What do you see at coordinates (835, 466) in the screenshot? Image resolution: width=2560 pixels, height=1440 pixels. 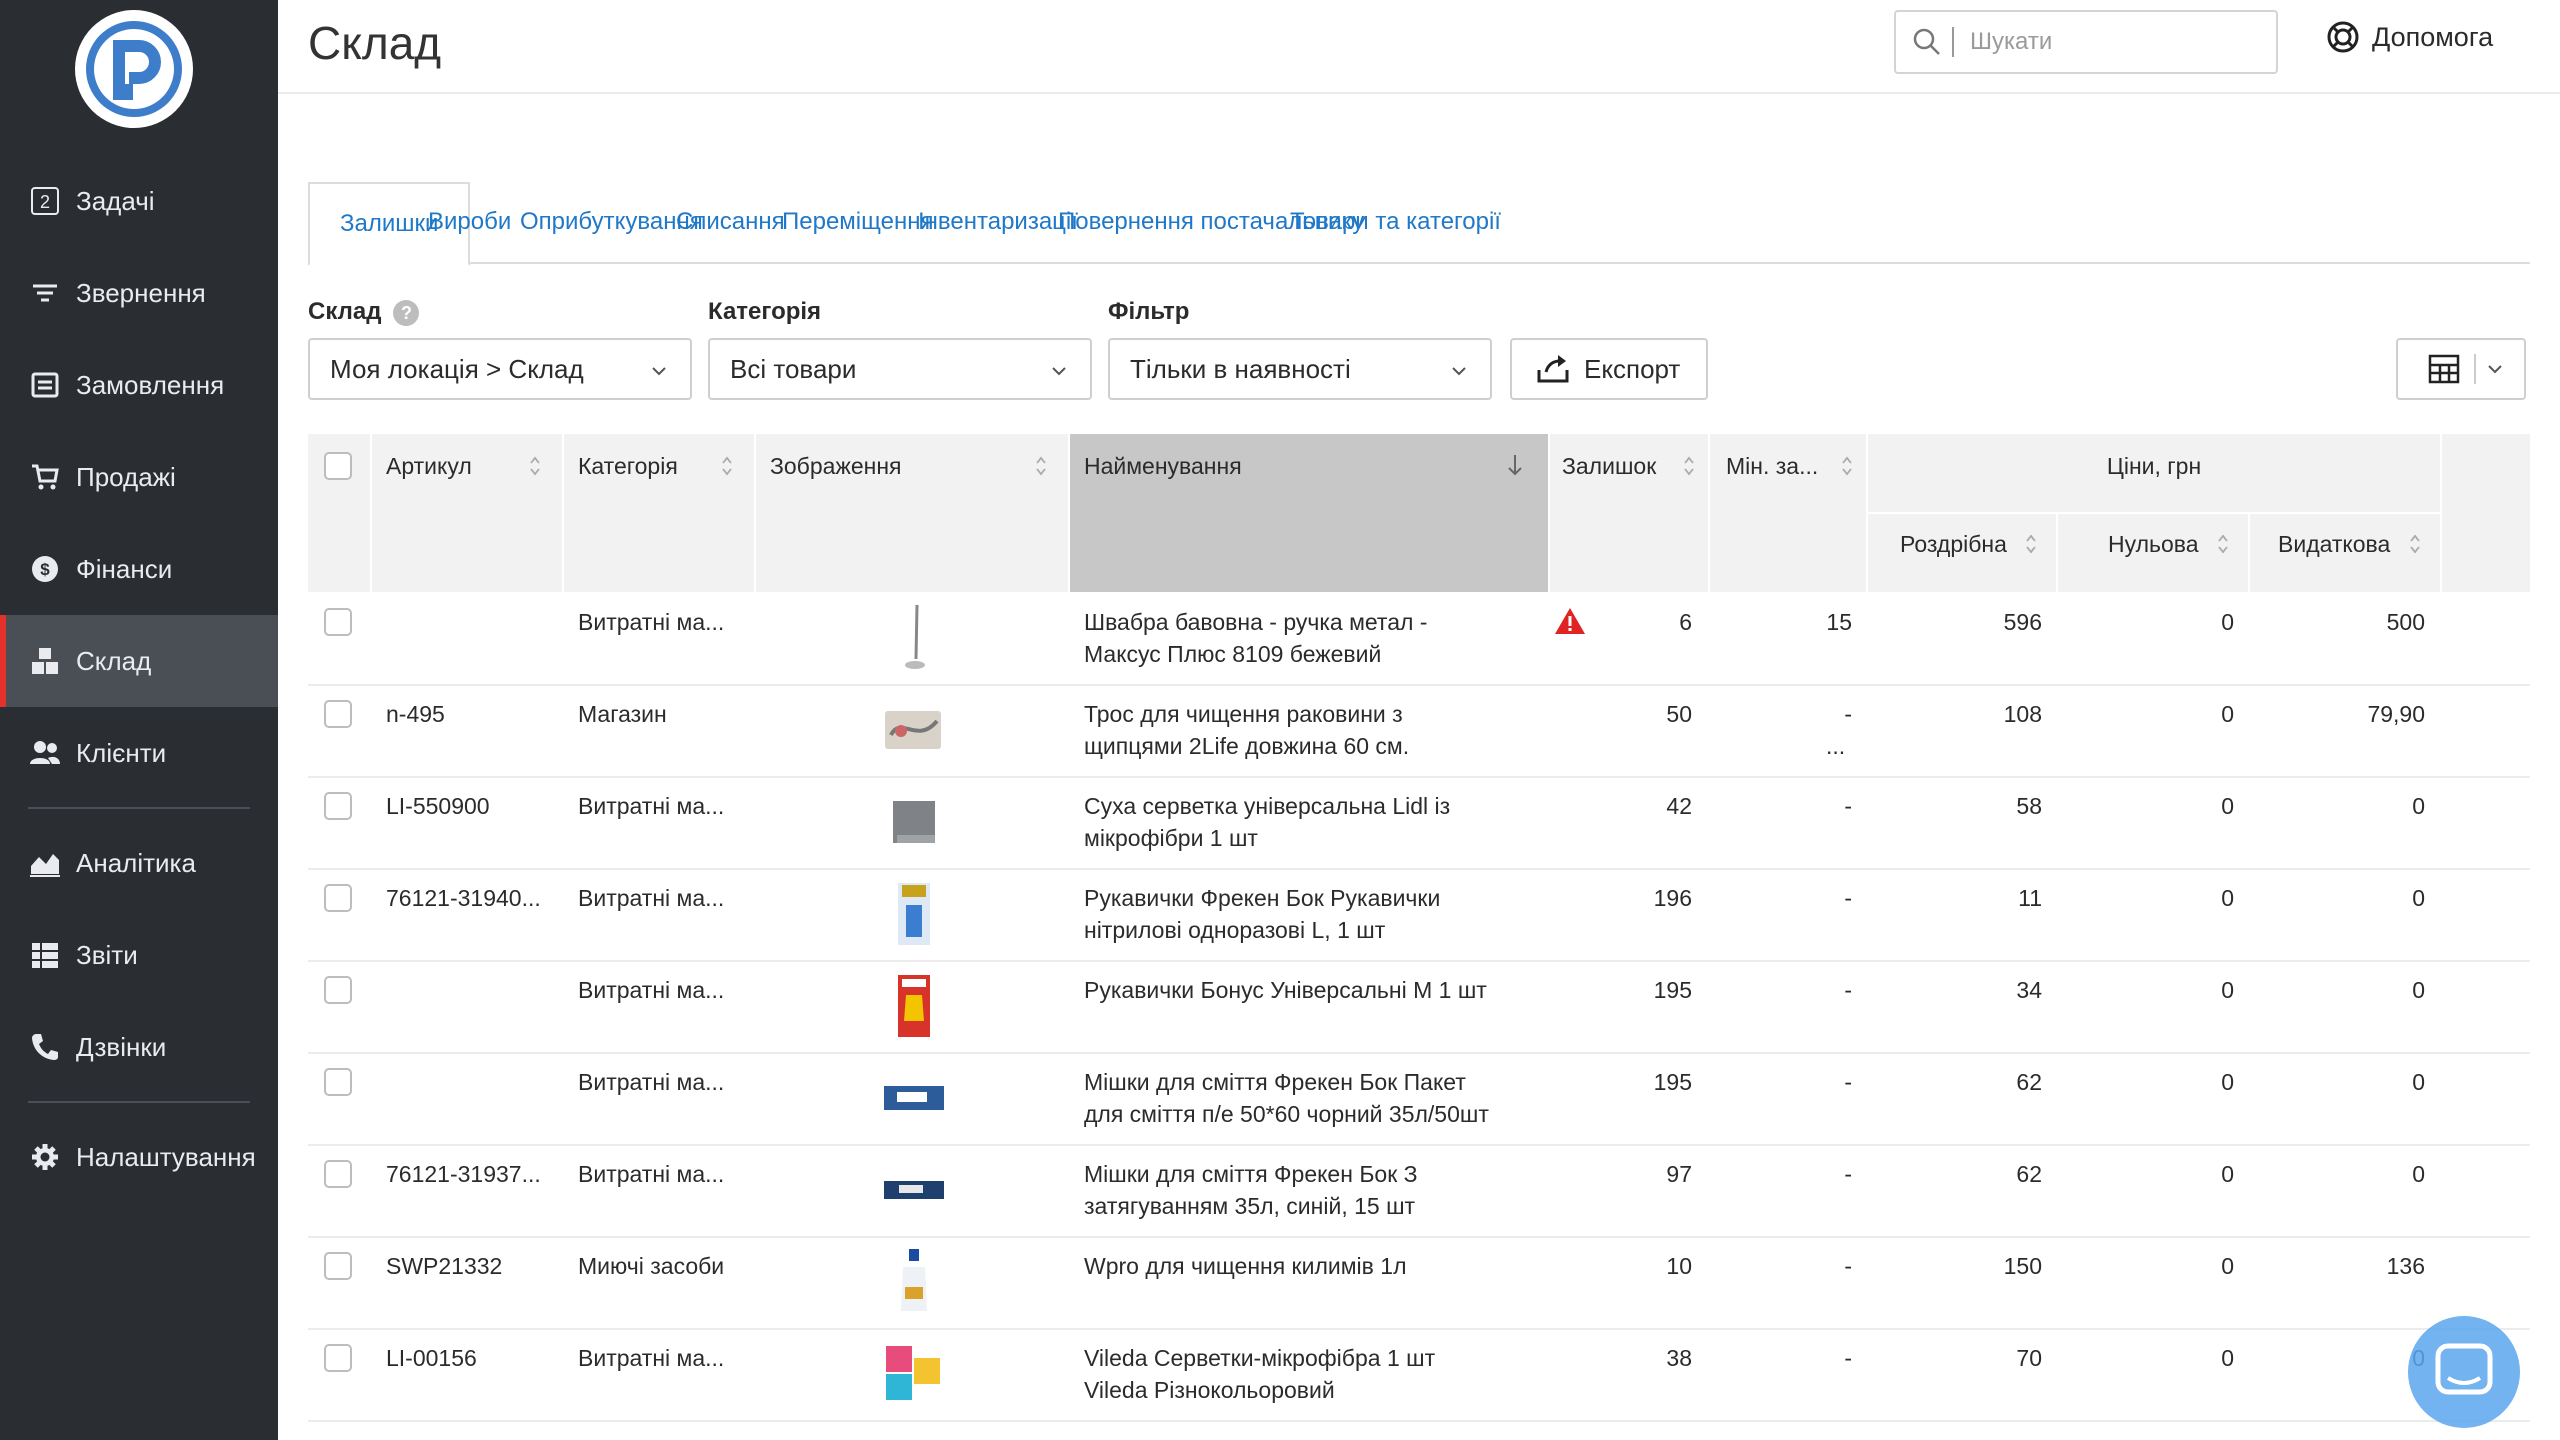 I see `column-header-image: Зображення` at bounding box center [835, 466].